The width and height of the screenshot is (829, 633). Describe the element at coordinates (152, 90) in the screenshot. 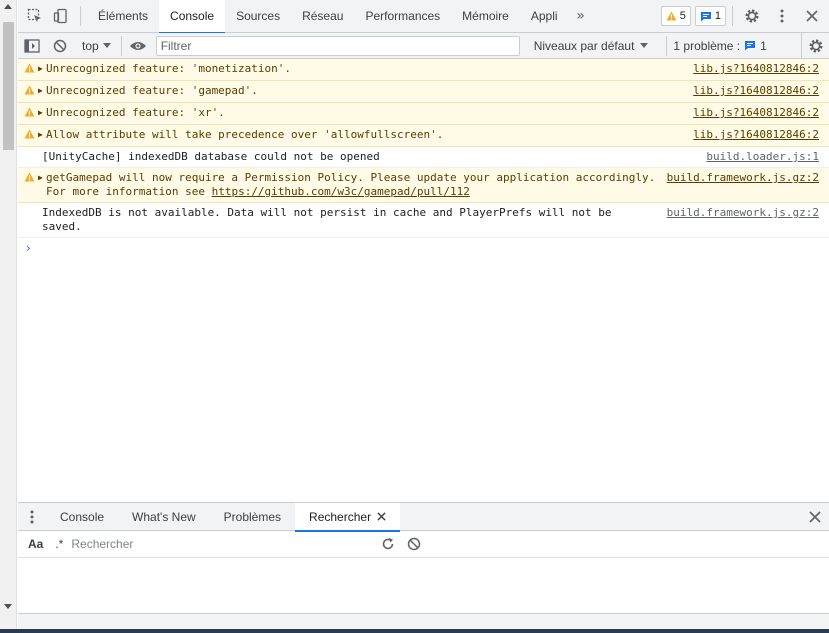

I see `message-text: Unrecognized feature: 'gamepad'.` at that location.